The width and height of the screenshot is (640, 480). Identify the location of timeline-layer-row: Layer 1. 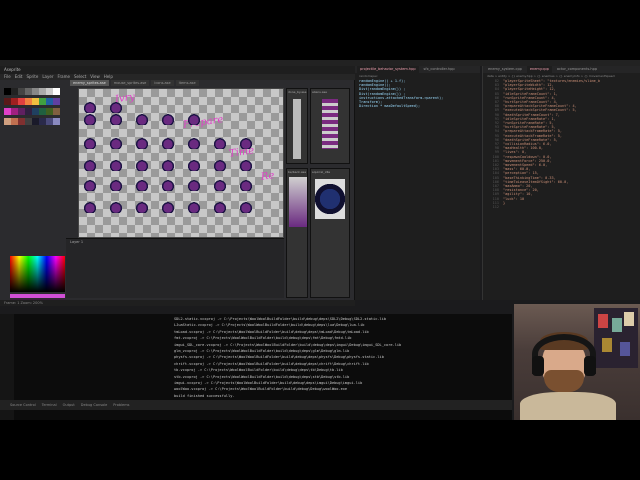
(175, 242).